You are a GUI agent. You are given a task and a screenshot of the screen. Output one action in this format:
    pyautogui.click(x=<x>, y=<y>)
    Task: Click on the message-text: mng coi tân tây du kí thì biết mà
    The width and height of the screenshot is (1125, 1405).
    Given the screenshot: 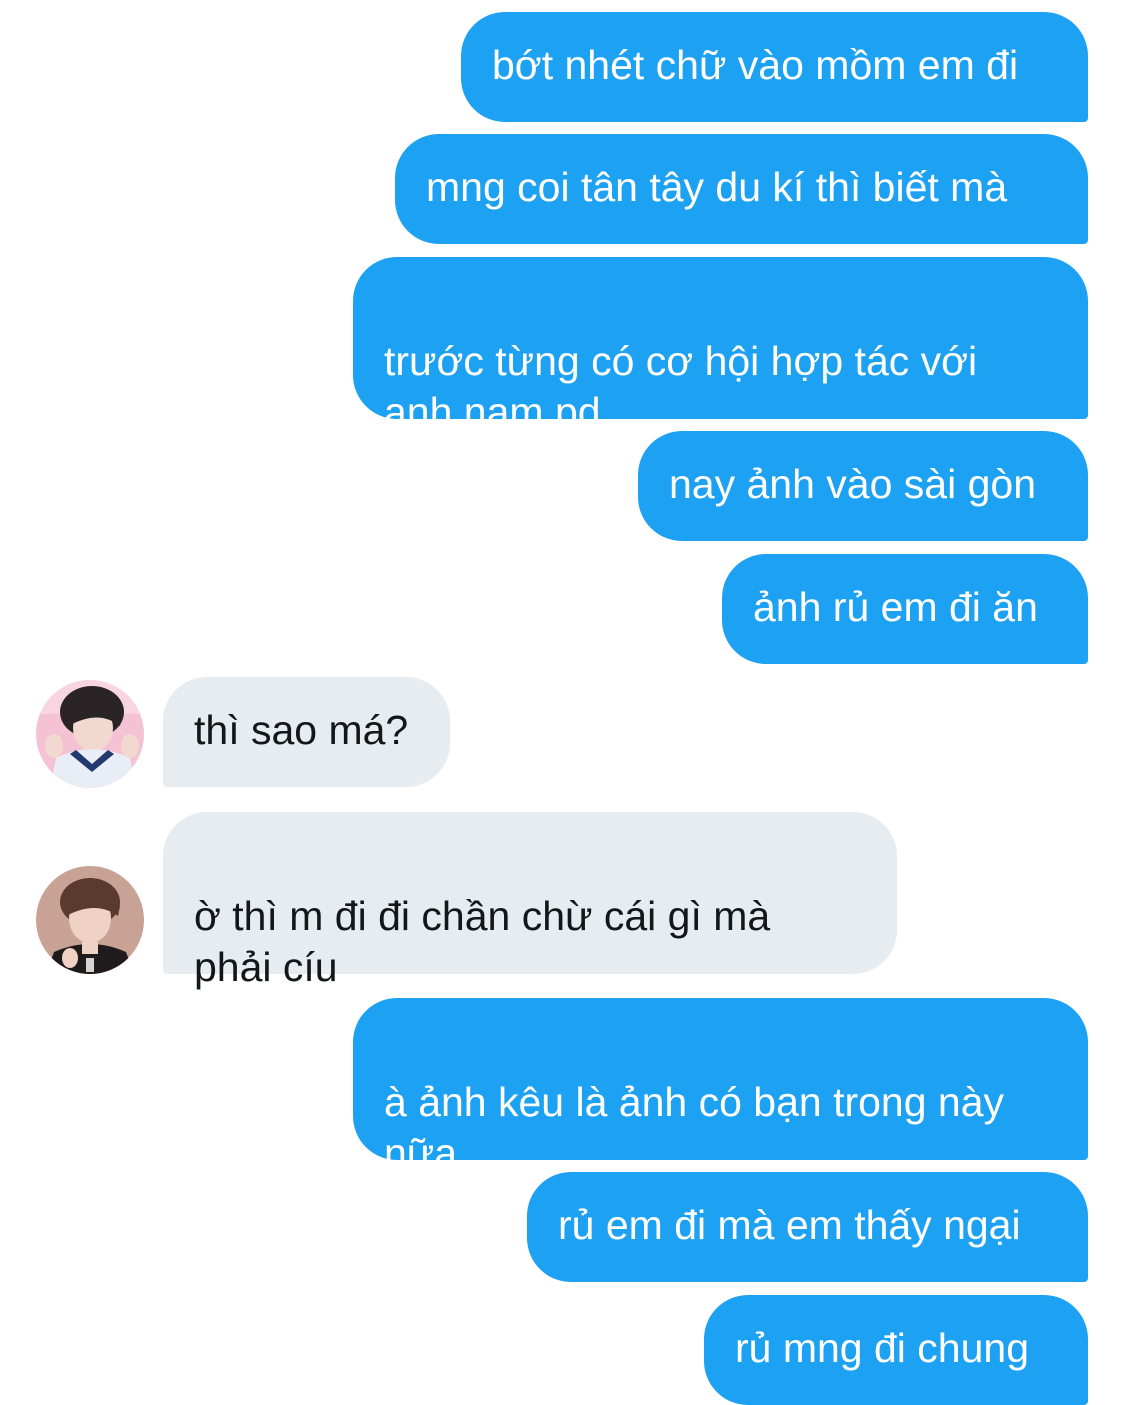 What is the action you would take?
    pyautogui.click(x=717, y=187)
    